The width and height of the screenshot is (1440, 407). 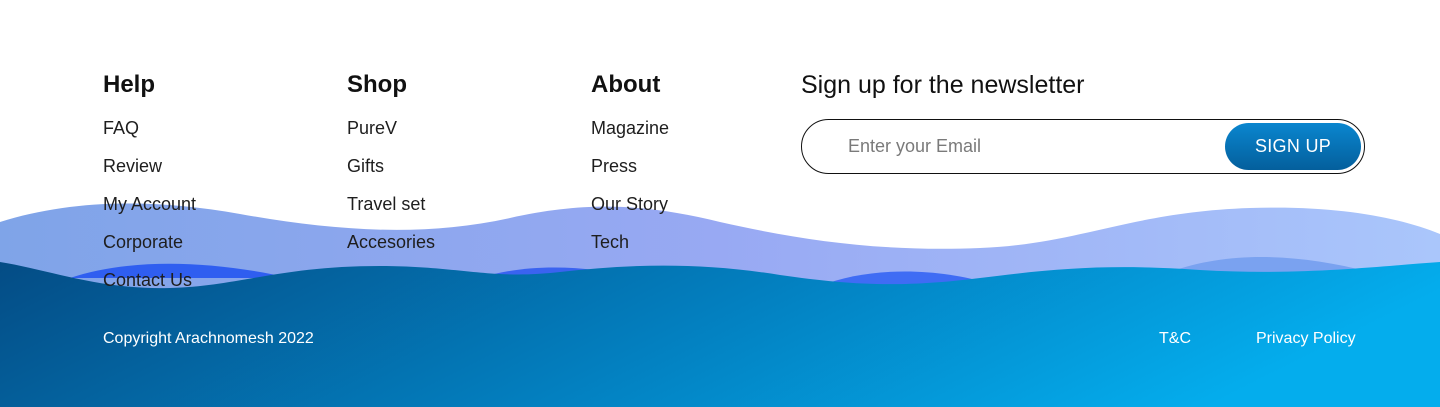 I want to click on sign-up-button: SIGN UP, so click(x=1293, y=146).